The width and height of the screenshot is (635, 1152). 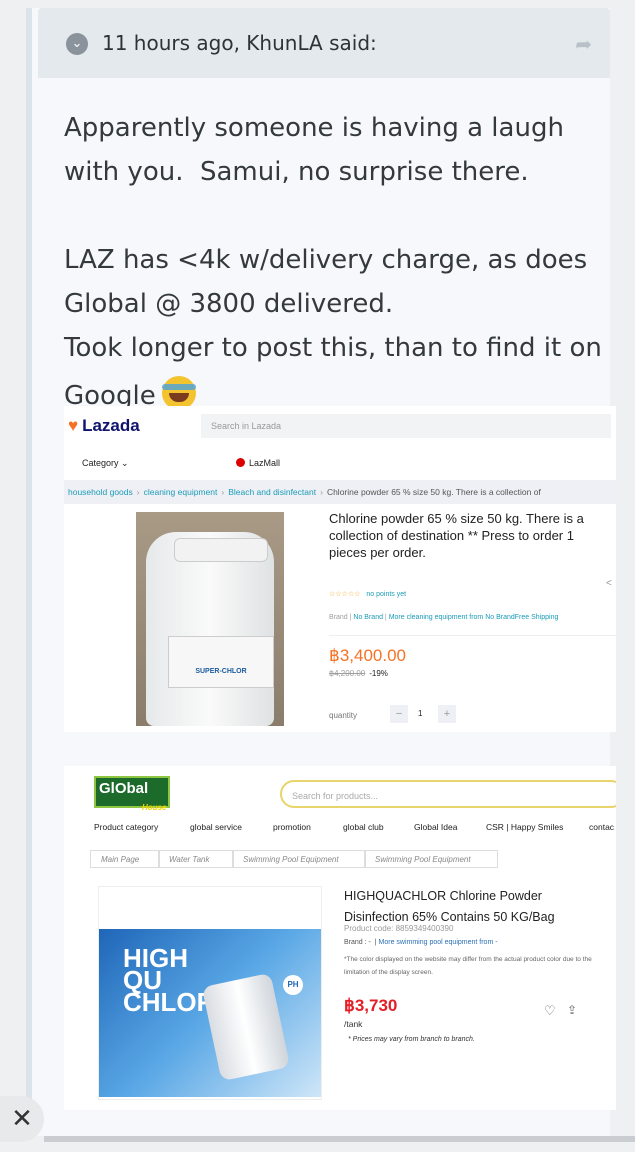 What do you see at coordinates (378, 673) in the screenshot?
I see `discount: -19%` at bounding box center [378, 673].